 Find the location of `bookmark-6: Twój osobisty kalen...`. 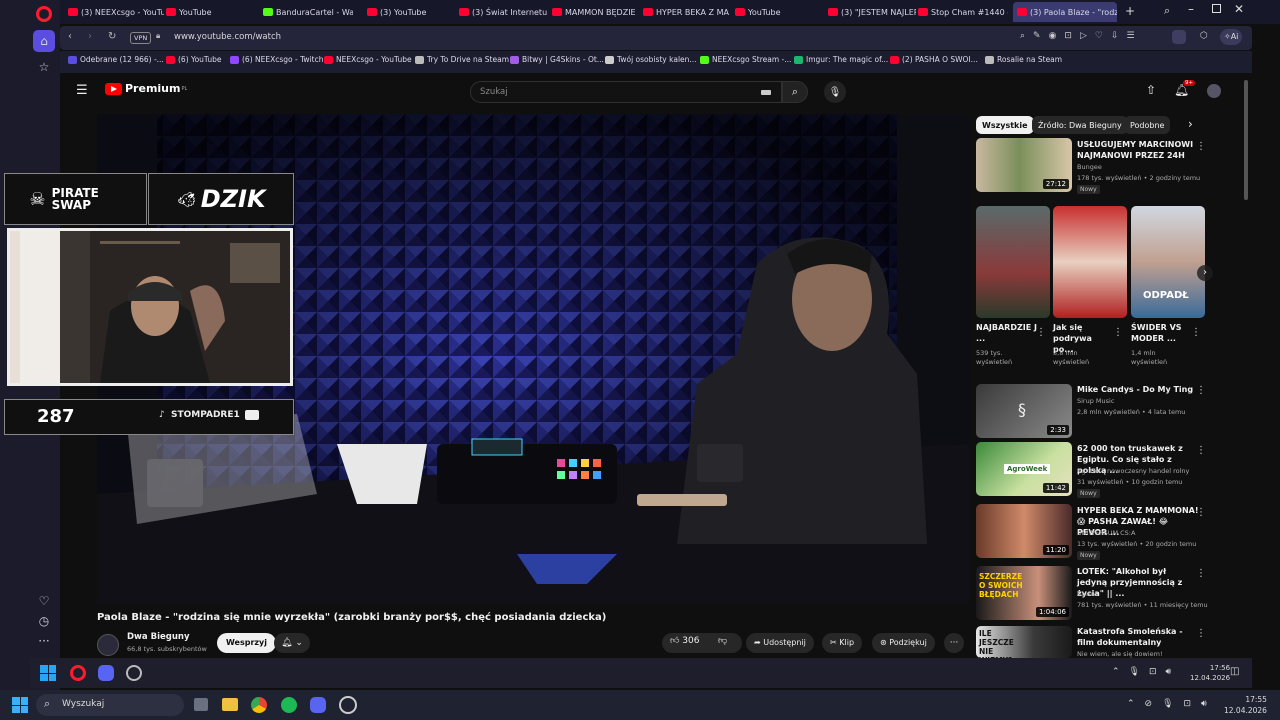

bookmark-6: Twój osobisty kalen... is located at coordinates (651, 59).